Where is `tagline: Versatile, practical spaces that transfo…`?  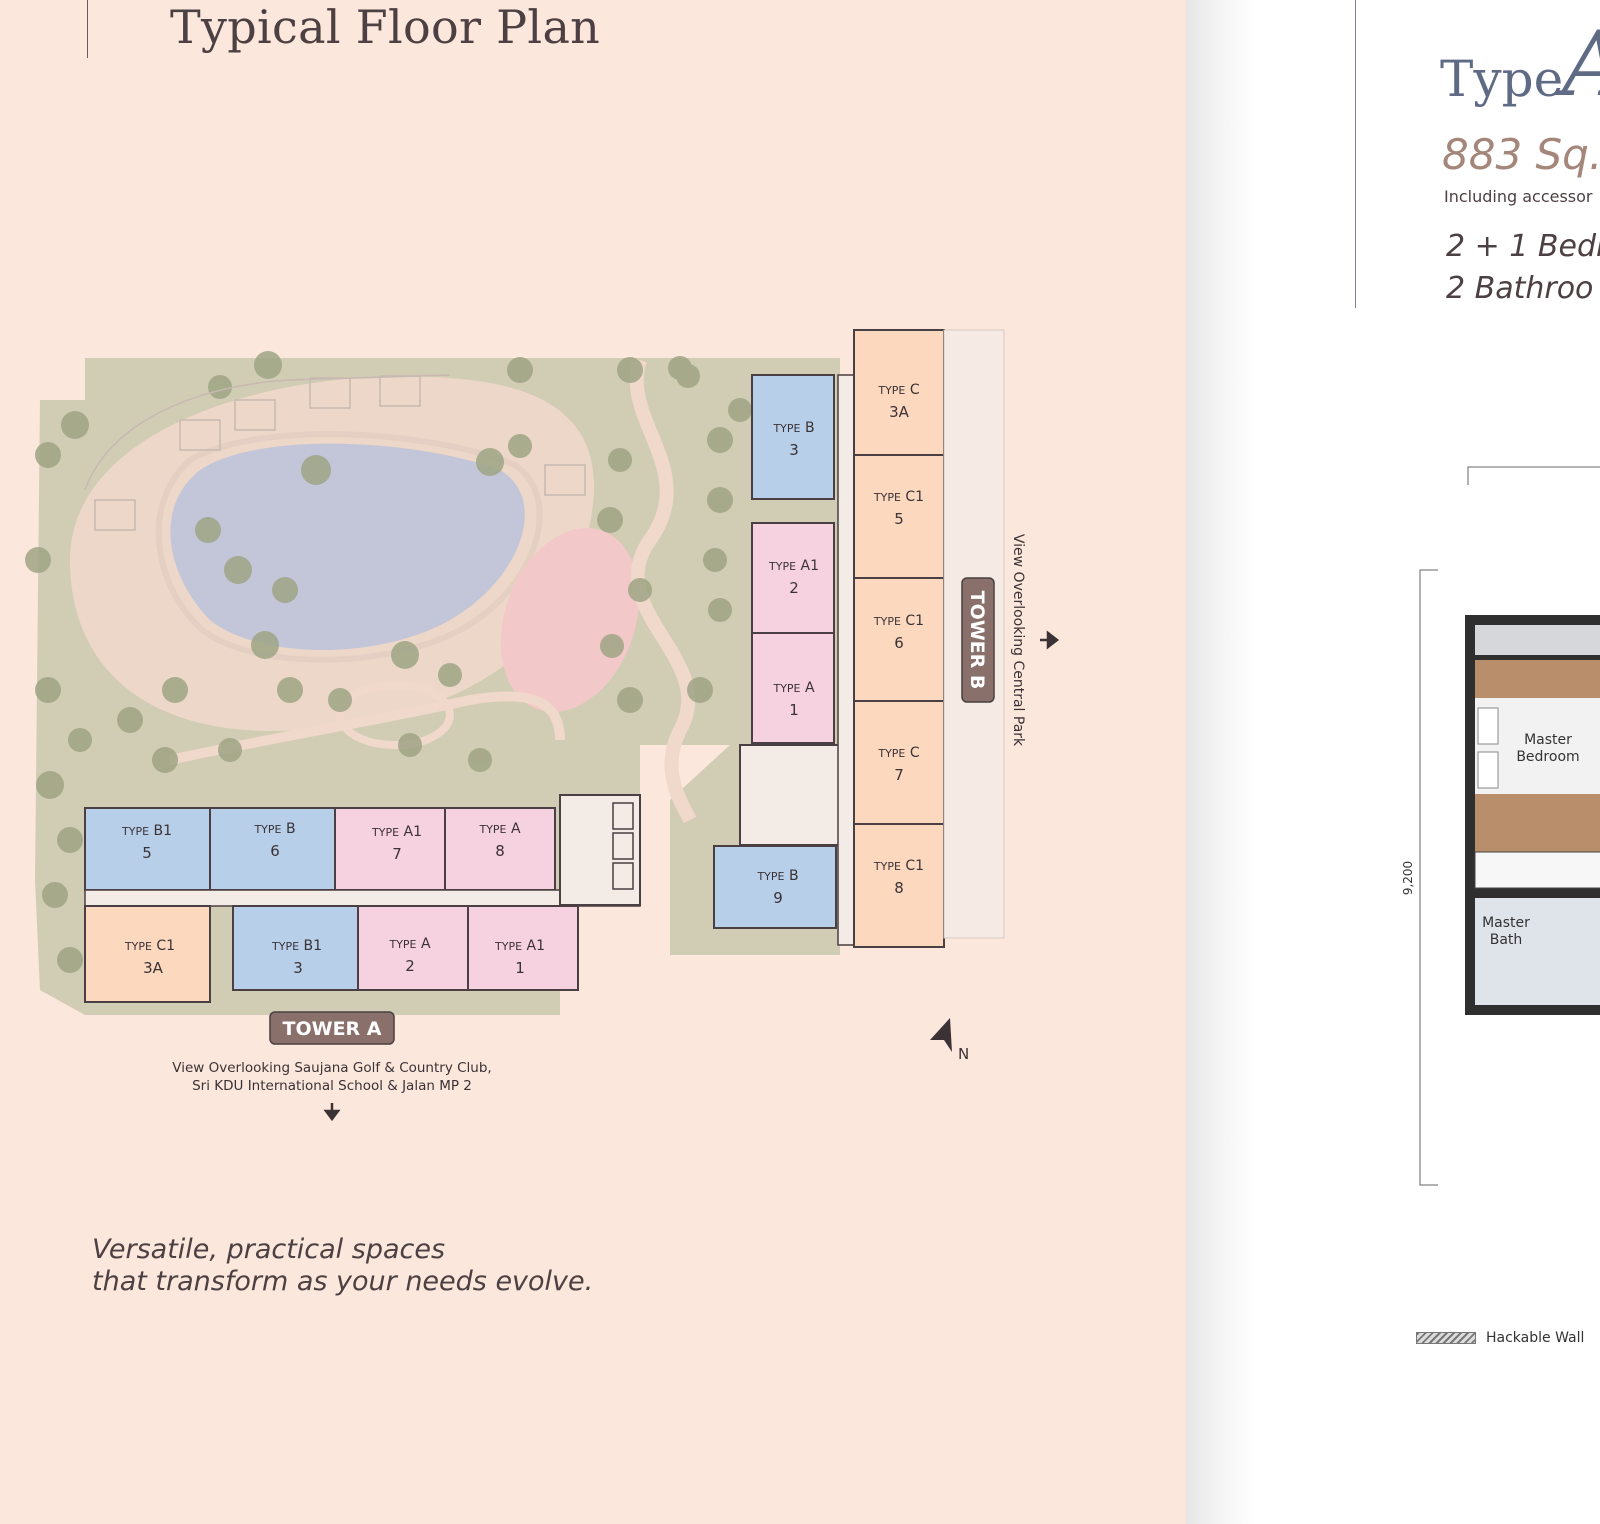 tagline: Versatile, practical spaces that transfo… is located at coordinates (342, 1266).